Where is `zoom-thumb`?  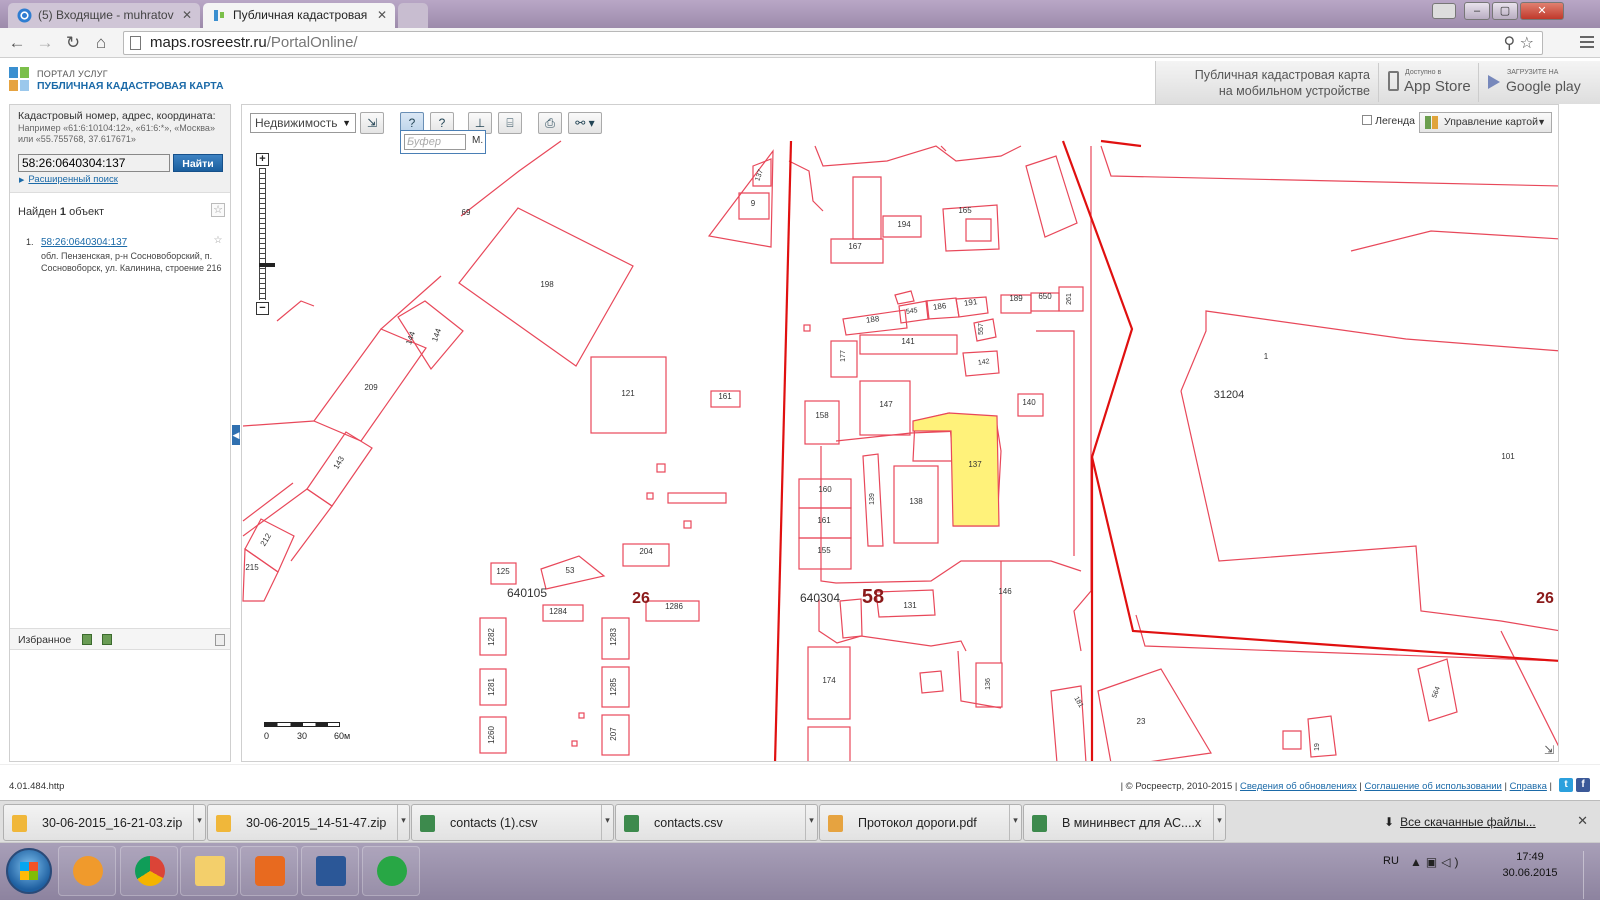 zoom-thumb is located at coordinates (267, 265).